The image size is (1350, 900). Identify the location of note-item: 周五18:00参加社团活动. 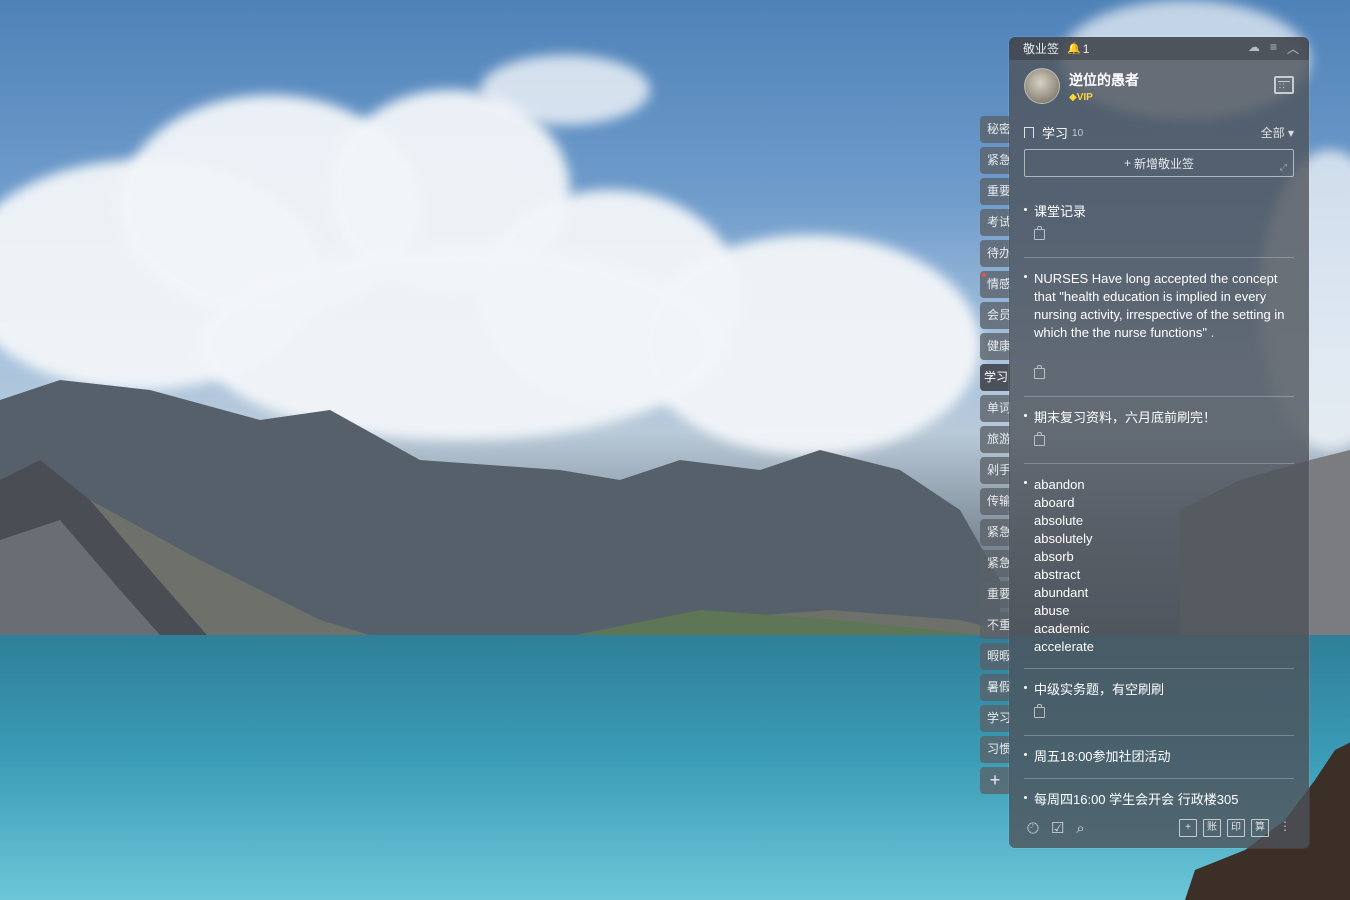
(1159, 757).